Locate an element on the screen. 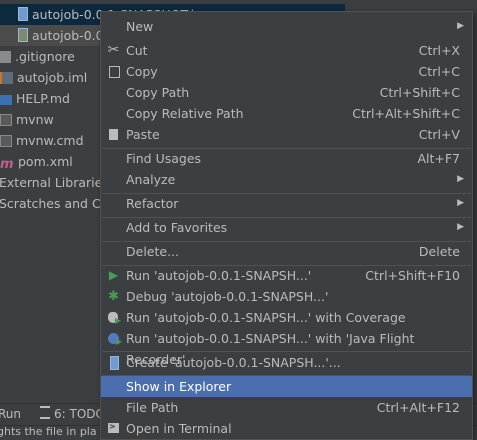 This screenshot has height=440, width=477. todo-label: 6: TODO is located at coordinates (79, 414).